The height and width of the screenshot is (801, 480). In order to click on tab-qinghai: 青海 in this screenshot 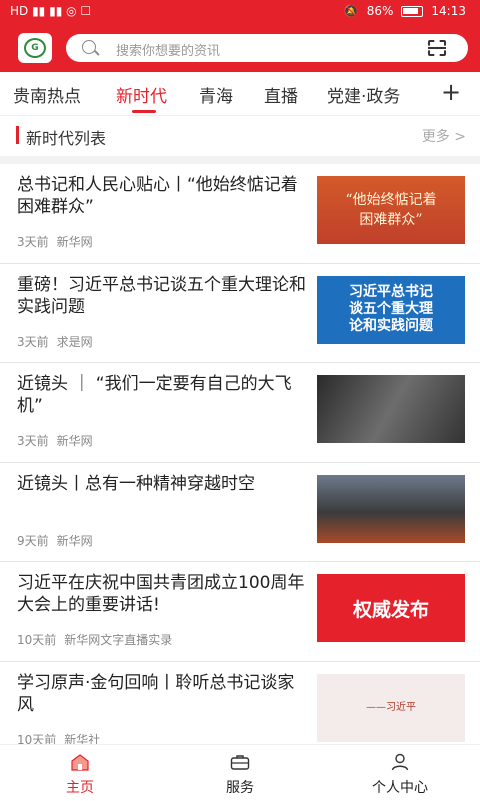, I will do `click(216, 94)`.